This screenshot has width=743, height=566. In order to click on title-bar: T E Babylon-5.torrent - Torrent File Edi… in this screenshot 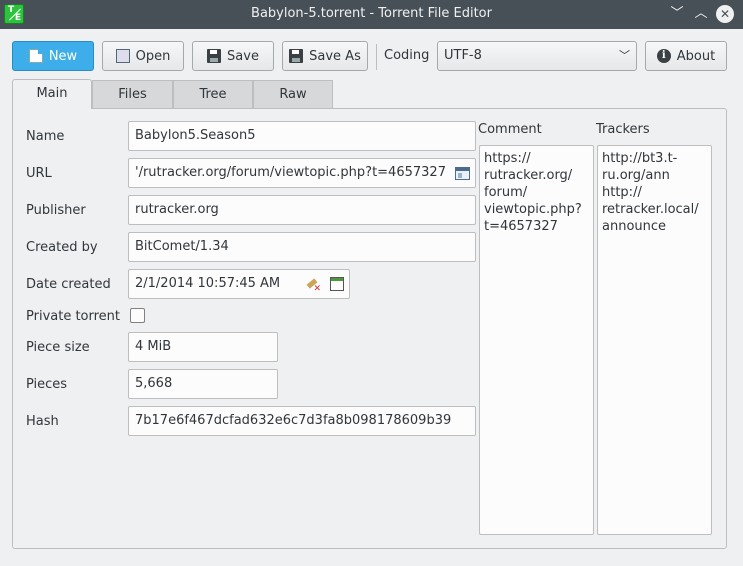, I will do `click(371, 14)`.